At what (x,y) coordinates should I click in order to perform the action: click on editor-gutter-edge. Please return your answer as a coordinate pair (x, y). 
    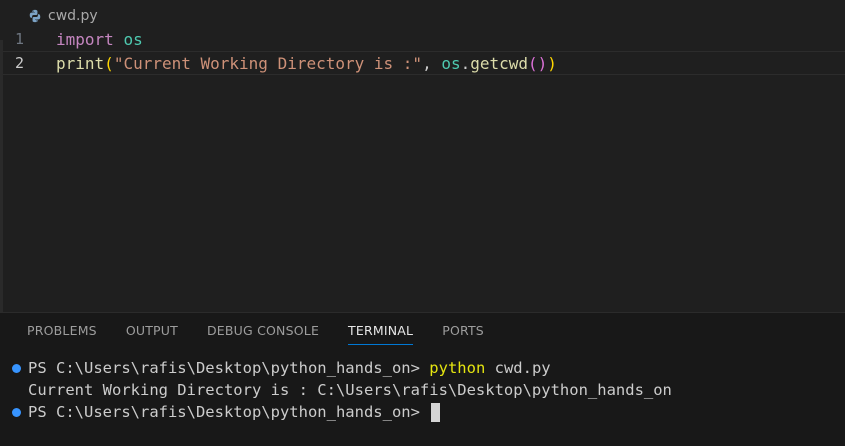
    Looking at the image, I should click on (1, 176).